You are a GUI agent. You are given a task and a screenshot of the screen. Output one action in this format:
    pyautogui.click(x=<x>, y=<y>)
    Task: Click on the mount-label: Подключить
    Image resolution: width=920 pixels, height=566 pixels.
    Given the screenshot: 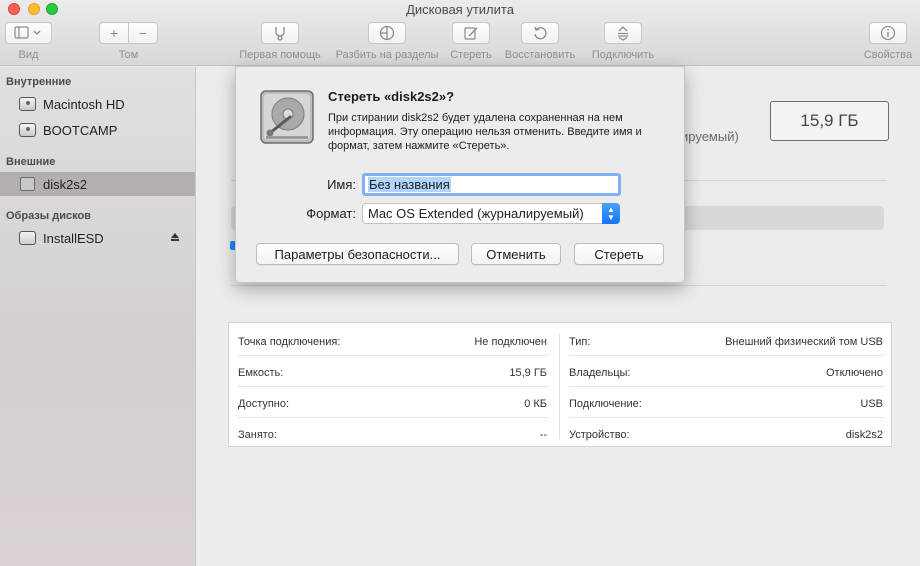 What is the action you would take?
    pyautogui.click(x=623, y=55)
    